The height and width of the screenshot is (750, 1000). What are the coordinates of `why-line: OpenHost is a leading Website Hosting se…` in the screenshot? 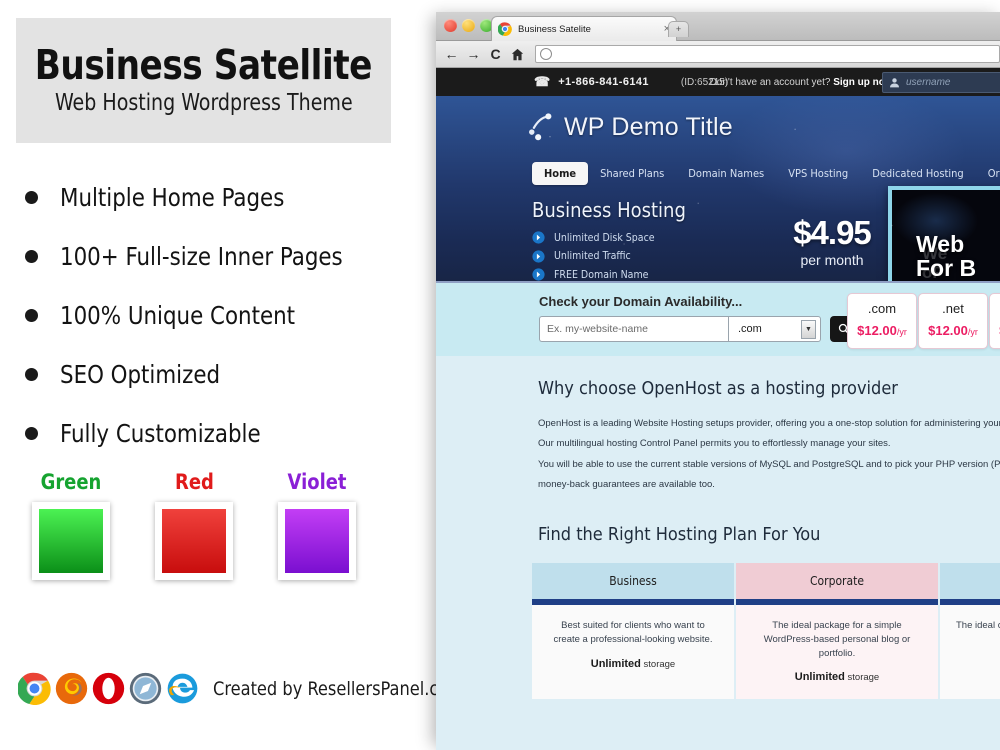 It's located at (769, 423).